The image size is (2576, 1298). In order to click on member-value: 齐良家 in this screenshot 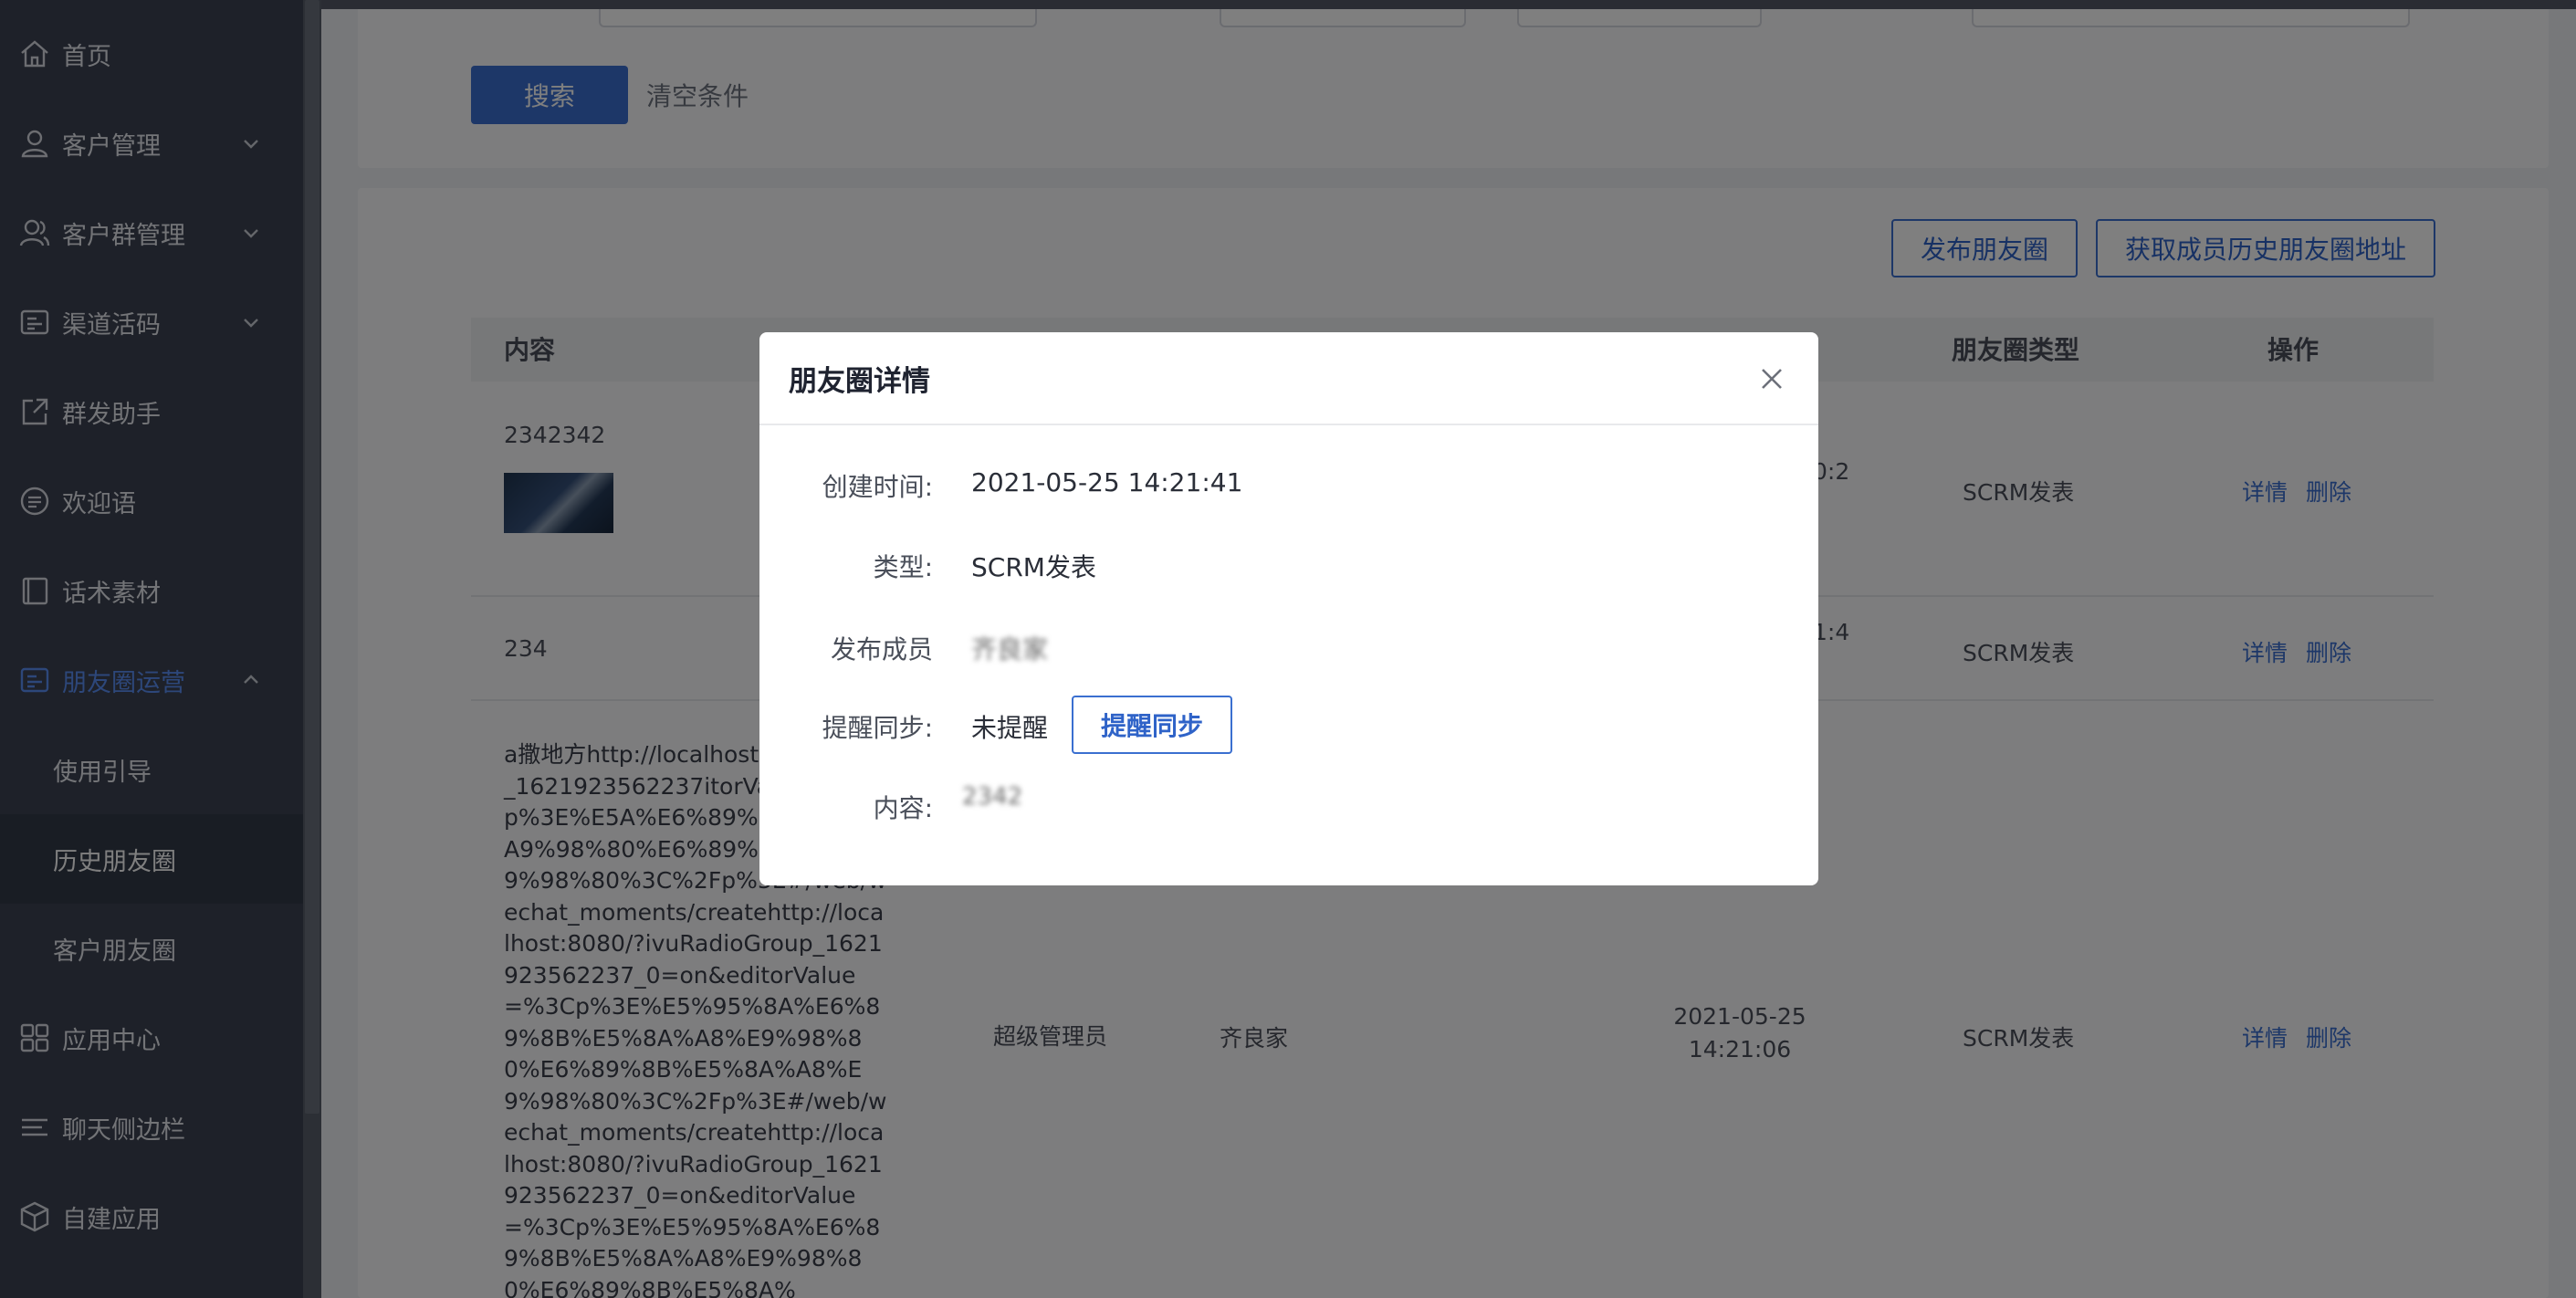, I will do `click(1010, 649)`.